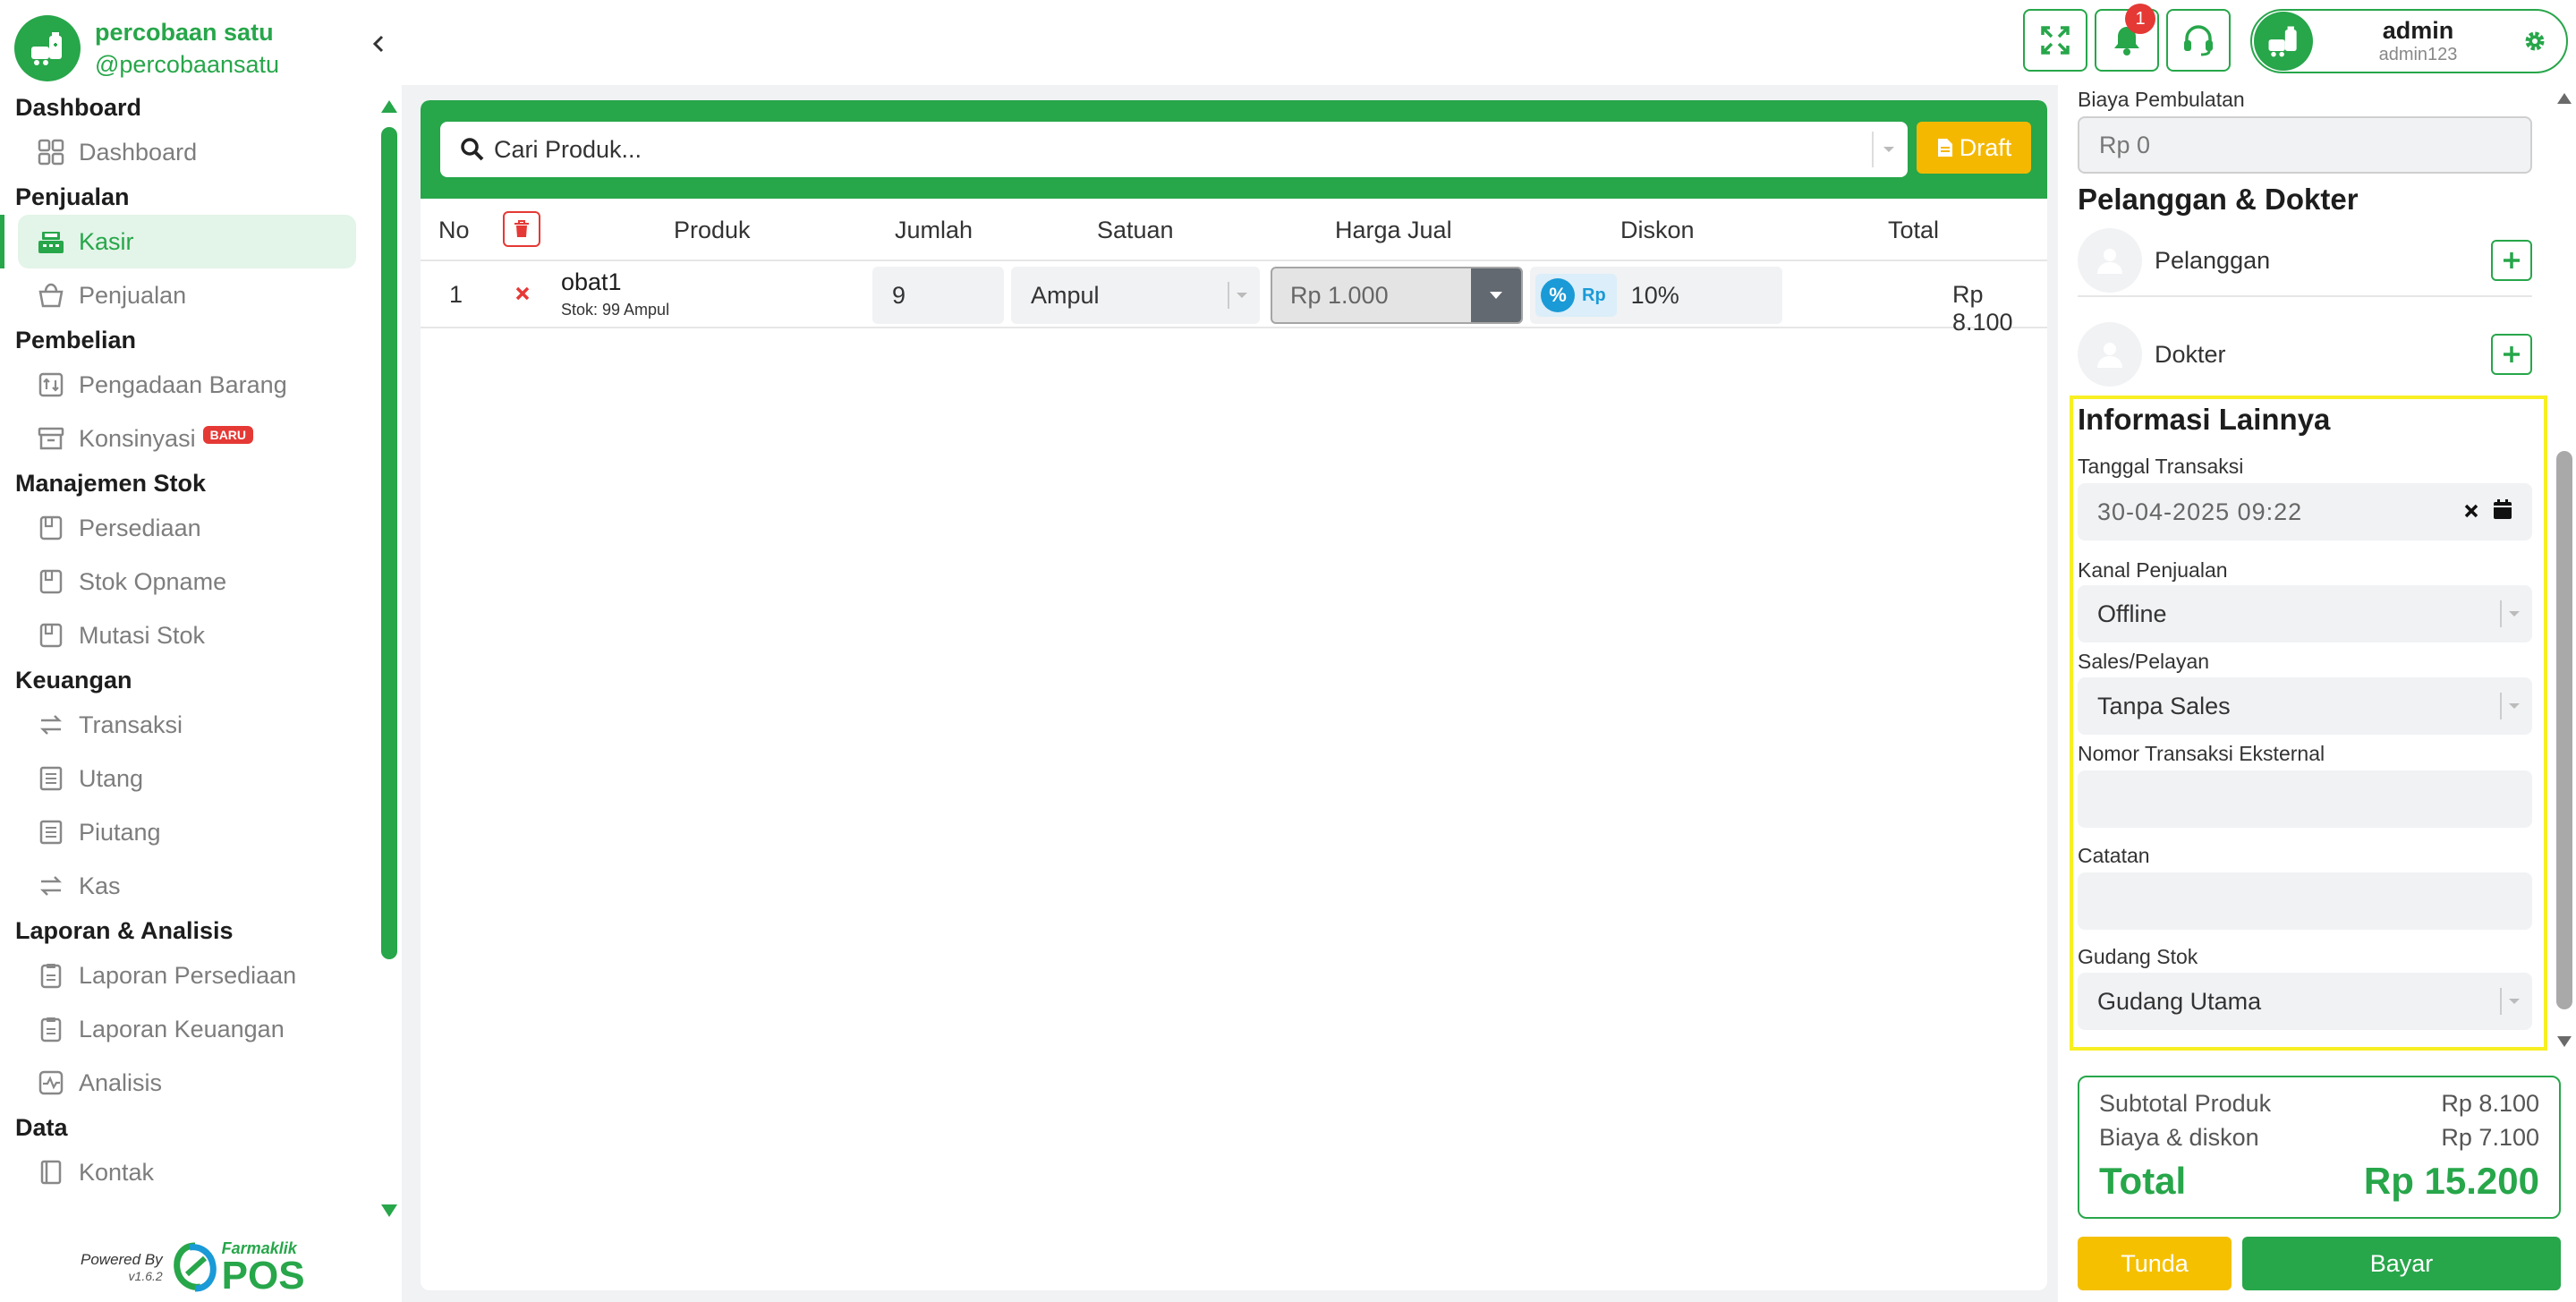 The image size is (2576, 1302). I want to click on price-select: Rp 1.000, so click(1397, 295).